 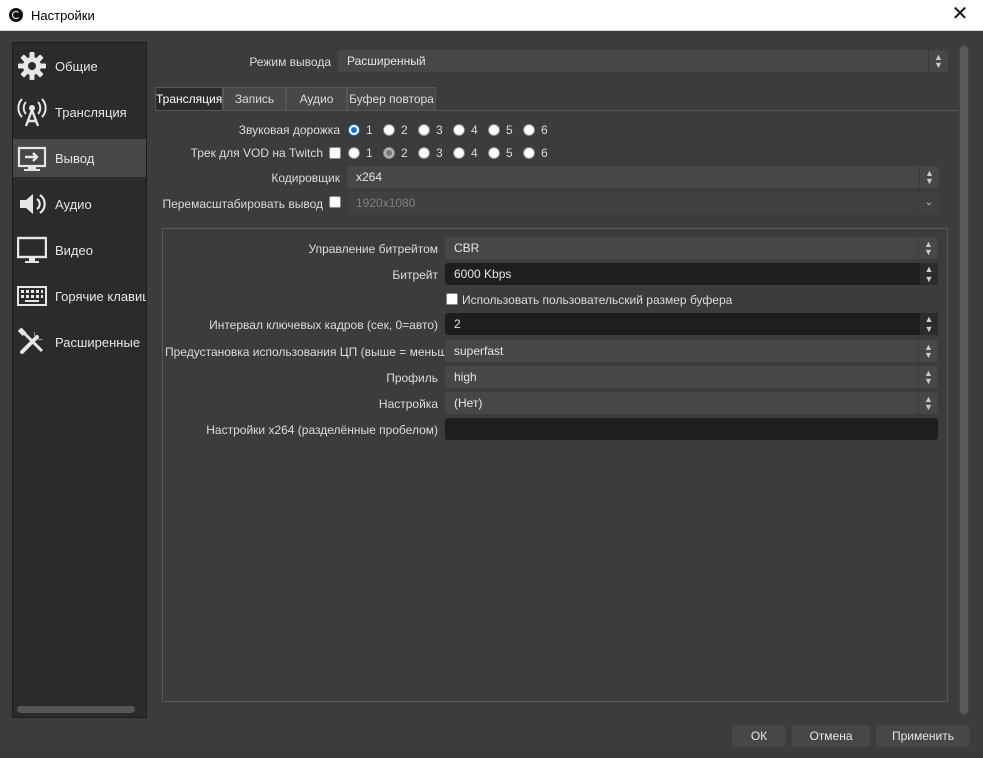 I want to click on encoder-select: x264 ▲ ▼, so click(x=643, y=177).